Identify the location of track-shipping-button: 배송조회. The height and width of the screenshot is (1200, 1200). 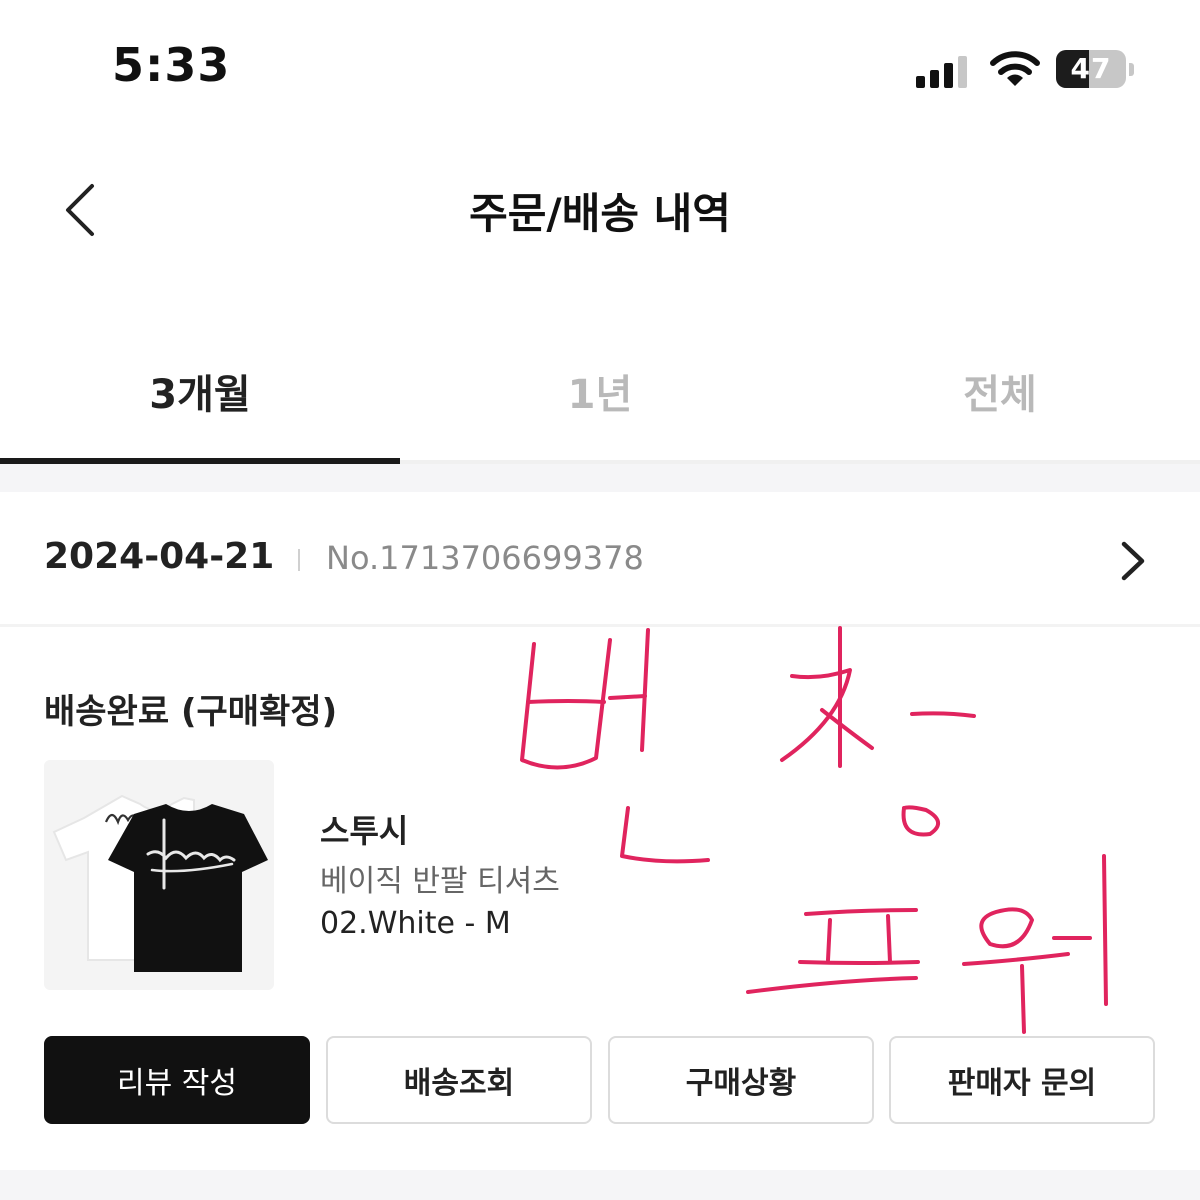
(459, 1080).